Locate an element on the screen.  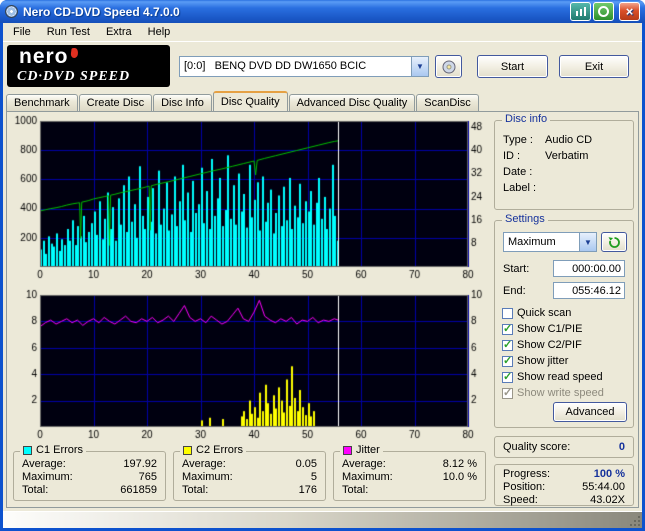
disc-type-label: Type : is located at coordinates (518, 140).